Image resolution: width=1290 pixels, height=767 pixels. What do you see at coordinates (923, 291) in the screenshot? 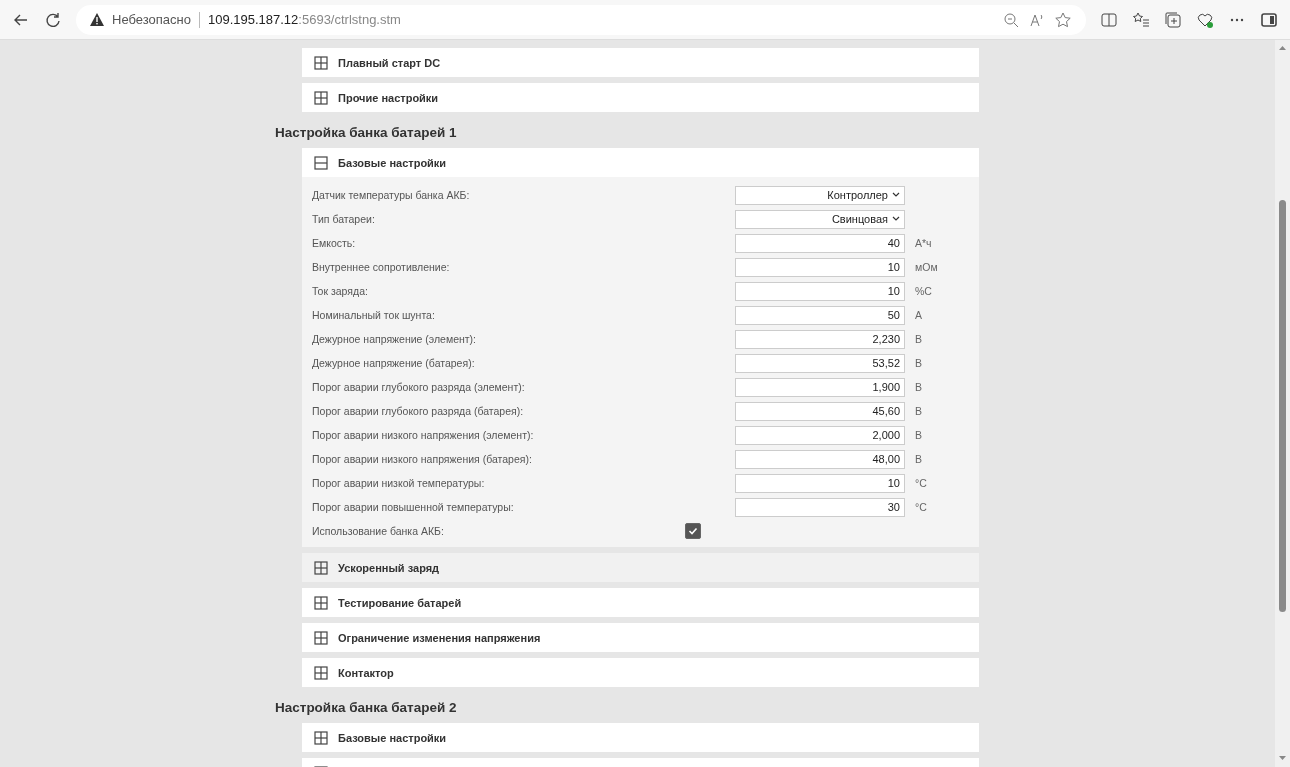
I see `unit-label: %С` at bounding box center [923, 291].